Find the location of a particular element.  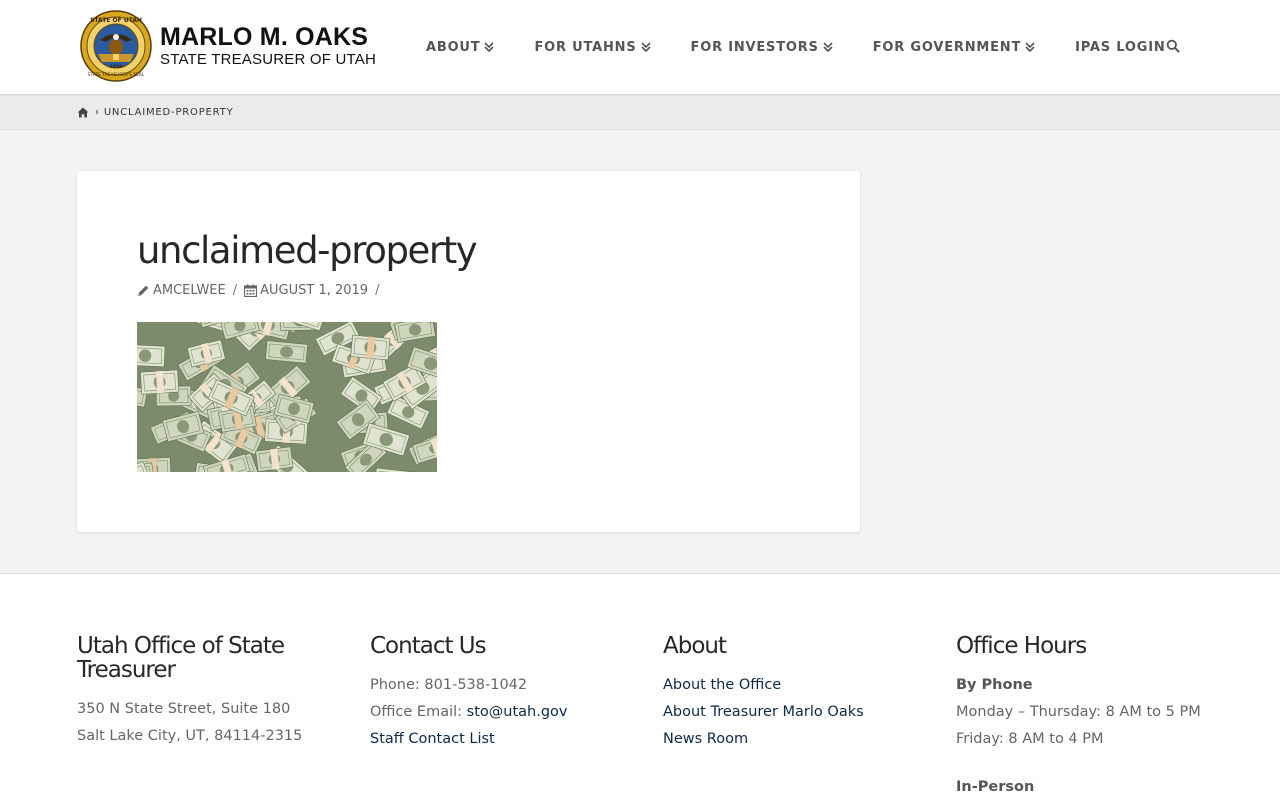

post-meta: AMCELWEE / AUGUST 1, 2019 / is located at coordinates (261, 290).